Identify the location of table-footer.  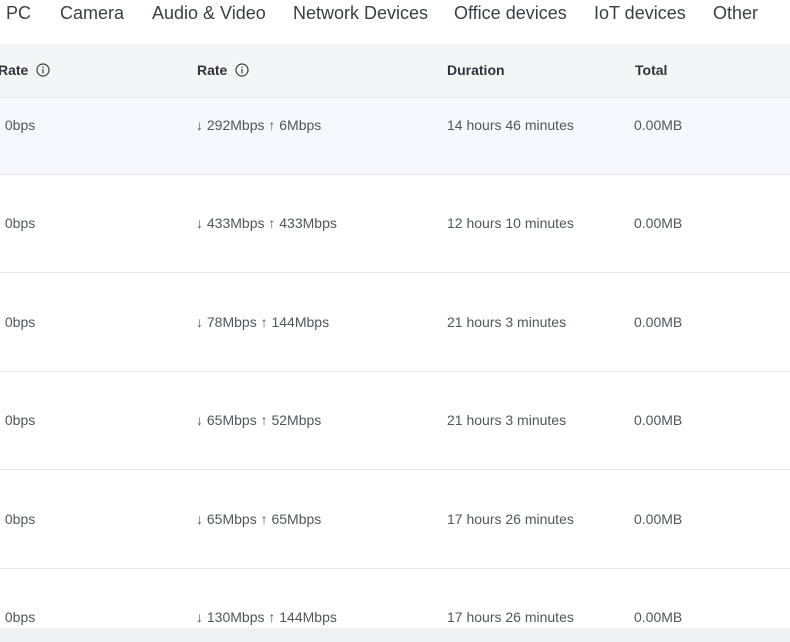
(395, 635).